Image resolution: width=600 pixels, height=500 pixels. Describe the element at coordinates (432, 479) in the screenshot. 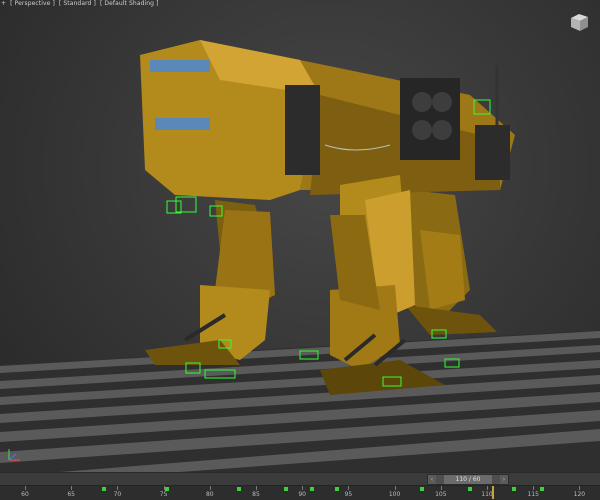

I see `chevron-left-icon: ‹` at that location.